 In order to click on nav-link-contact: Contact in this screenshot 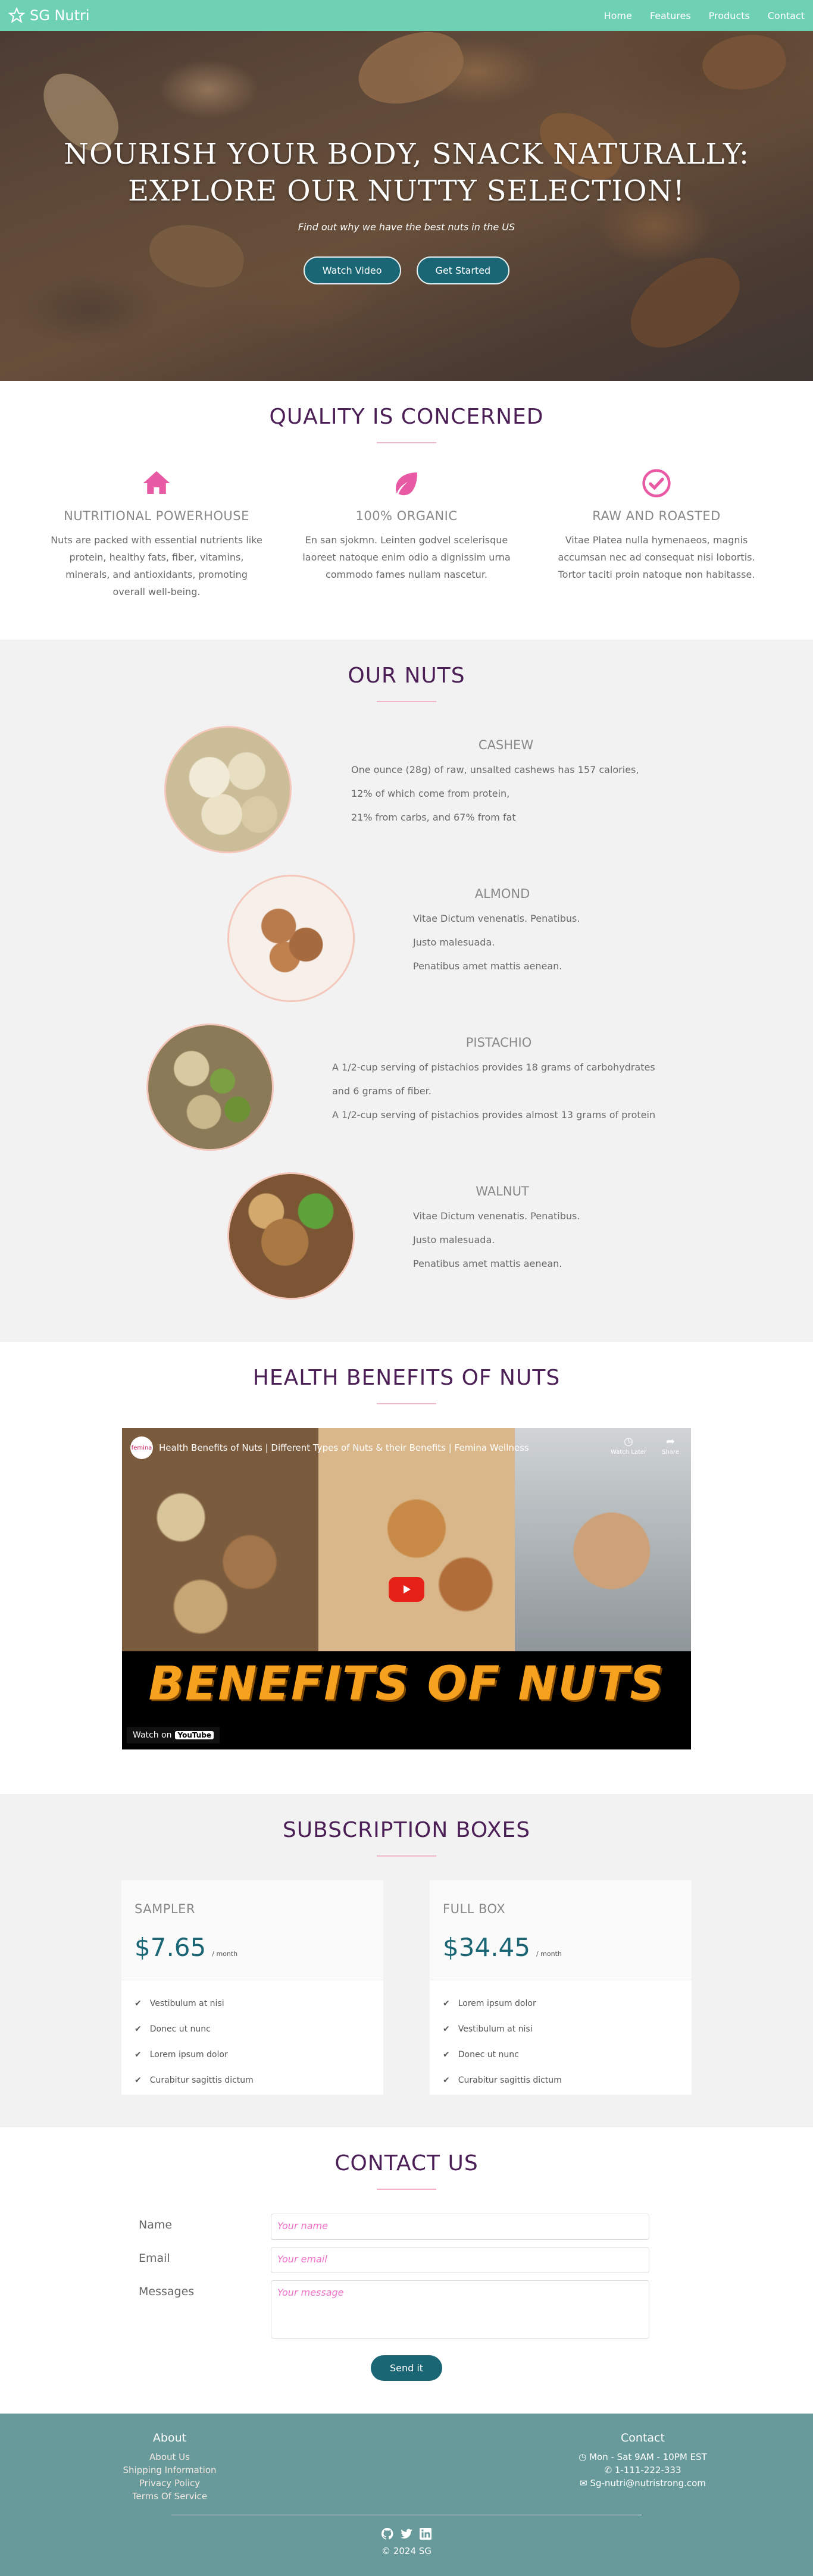, I will do `click(786, 15)`.